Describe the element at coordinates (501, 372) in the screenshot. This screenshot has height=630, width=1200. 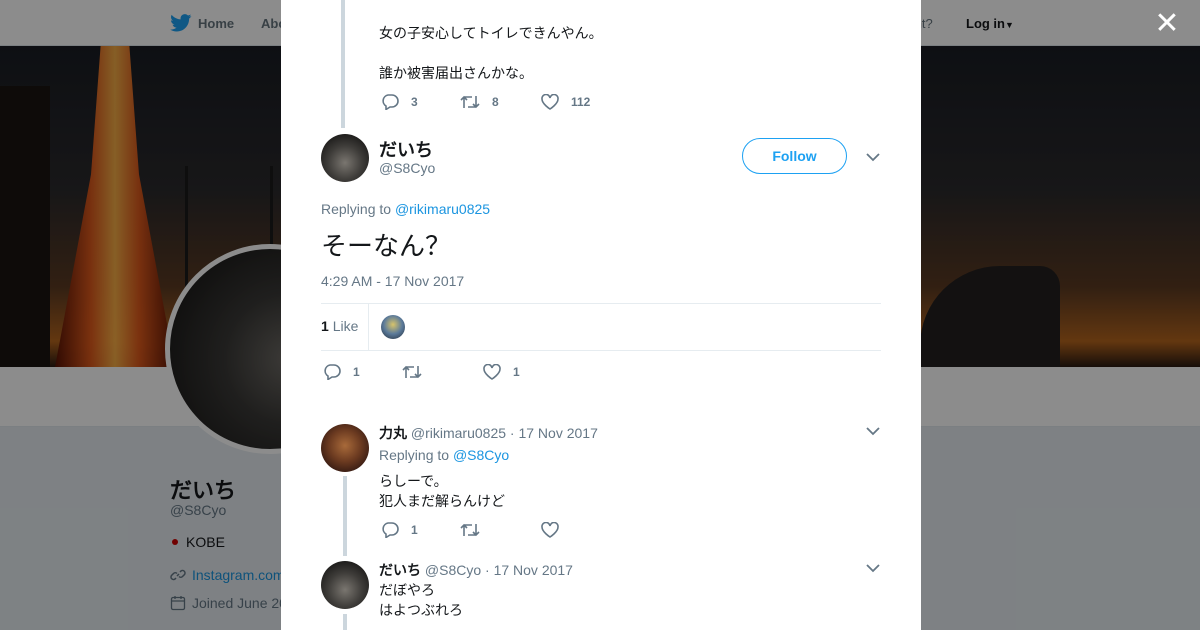
I see `main-like-action: 1` at that location.